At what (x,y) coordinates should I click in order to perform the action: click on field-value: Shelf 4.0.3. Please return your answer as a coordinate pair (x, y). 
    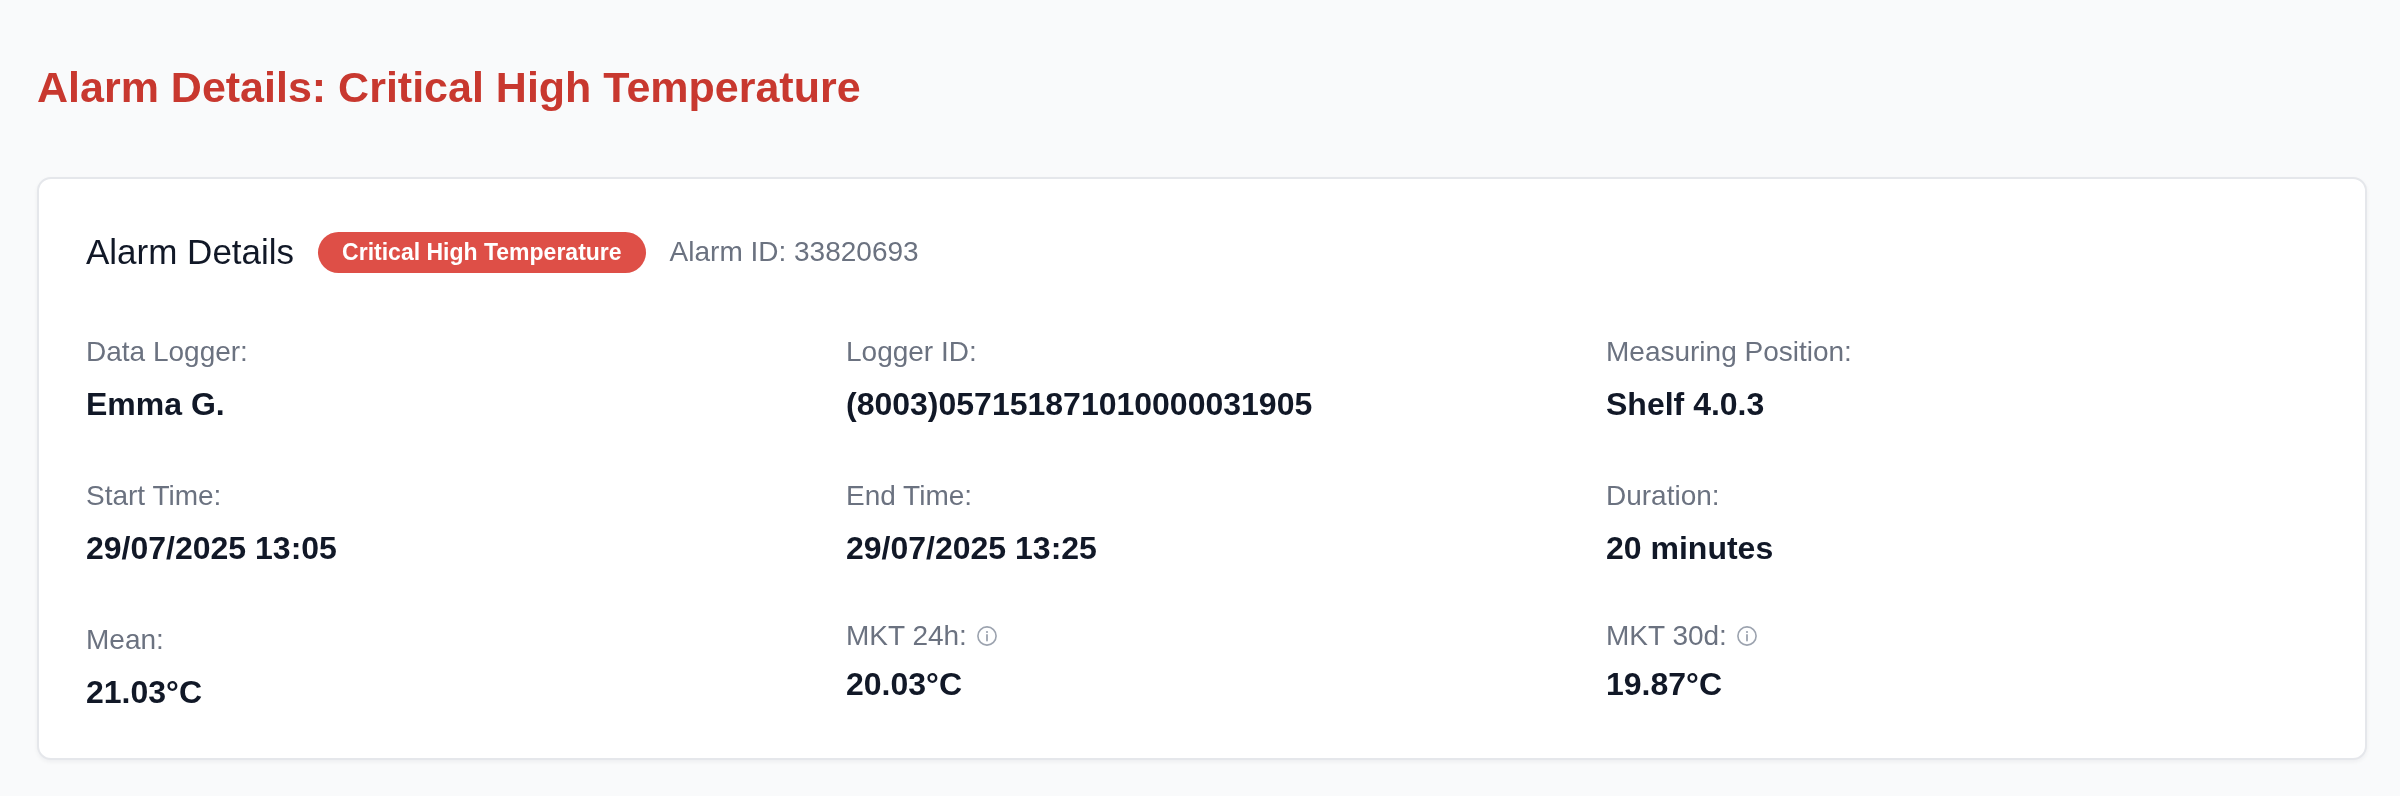
    Looking at the image, I should click on (1685, 404).